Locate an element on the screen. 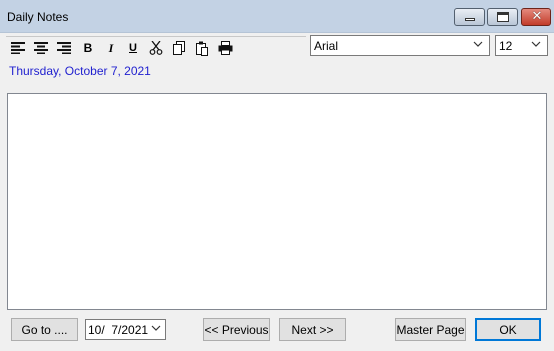  current-date-label: Thursday, October 7, 2021 is located at coordinates (80, 71).